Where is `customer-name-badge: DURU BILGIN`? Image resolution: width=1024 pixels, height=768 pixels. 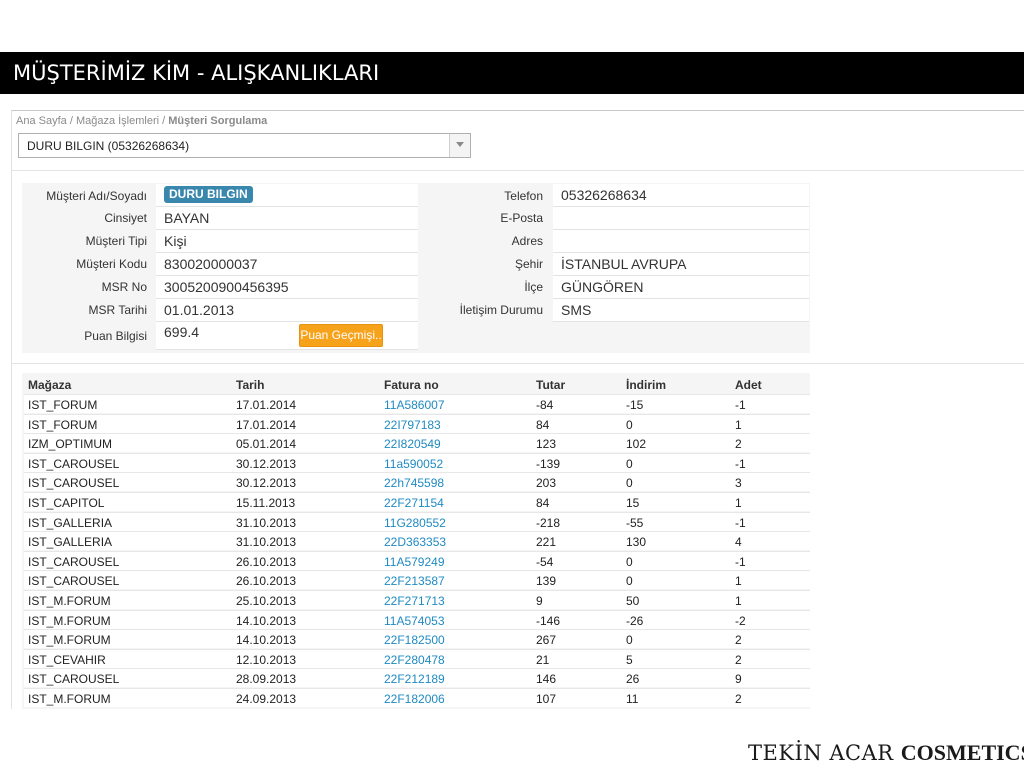
customer-name-badge: DURU BILGIN is located at coordinates (208, 194).